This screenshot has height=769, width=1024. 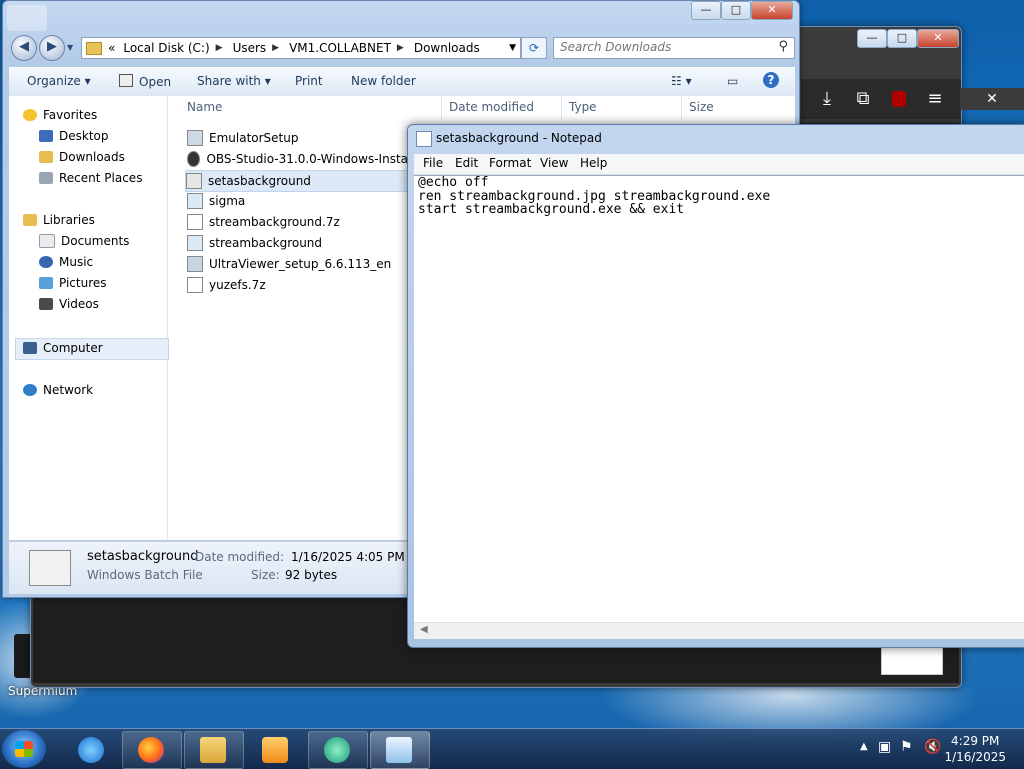 What do you see at coordinates (30, 348) in the screenshot?
I see `computer-icon` at bounding box center [30, 348].